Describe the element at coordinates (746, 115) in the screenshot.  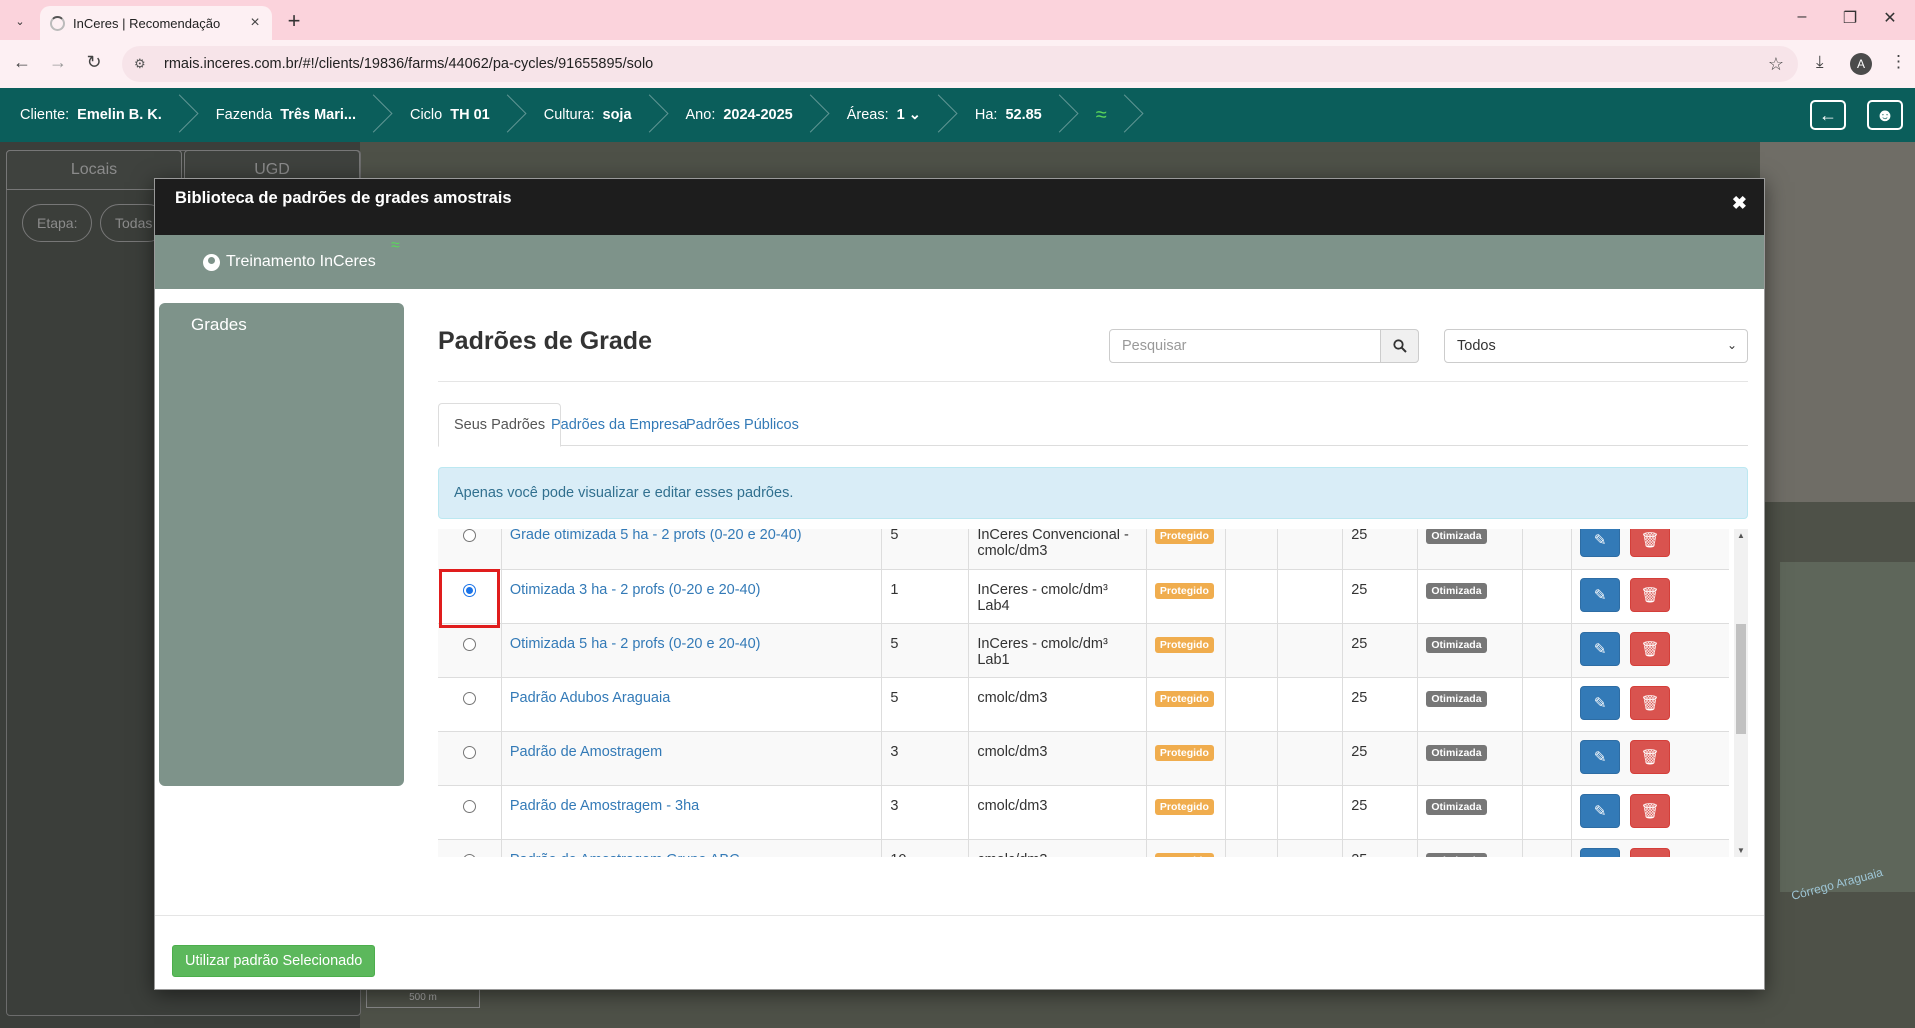
I see `crumb-ano: Ano: 2024-2025` at that location.